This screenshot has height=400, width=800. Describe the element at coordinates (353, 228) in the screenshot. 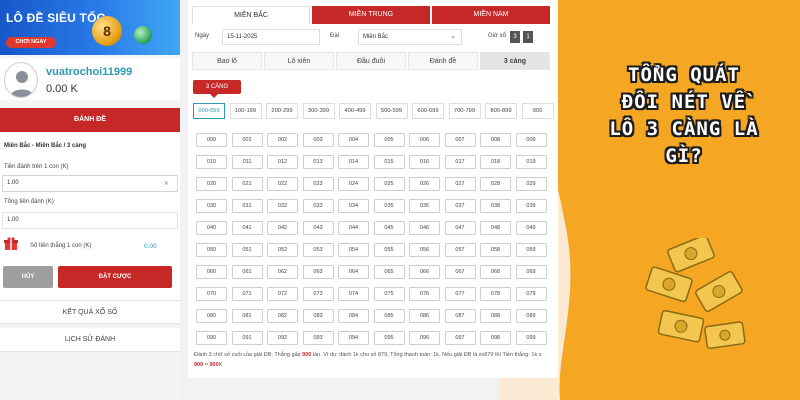

I see `number-cell: 044` at that location.